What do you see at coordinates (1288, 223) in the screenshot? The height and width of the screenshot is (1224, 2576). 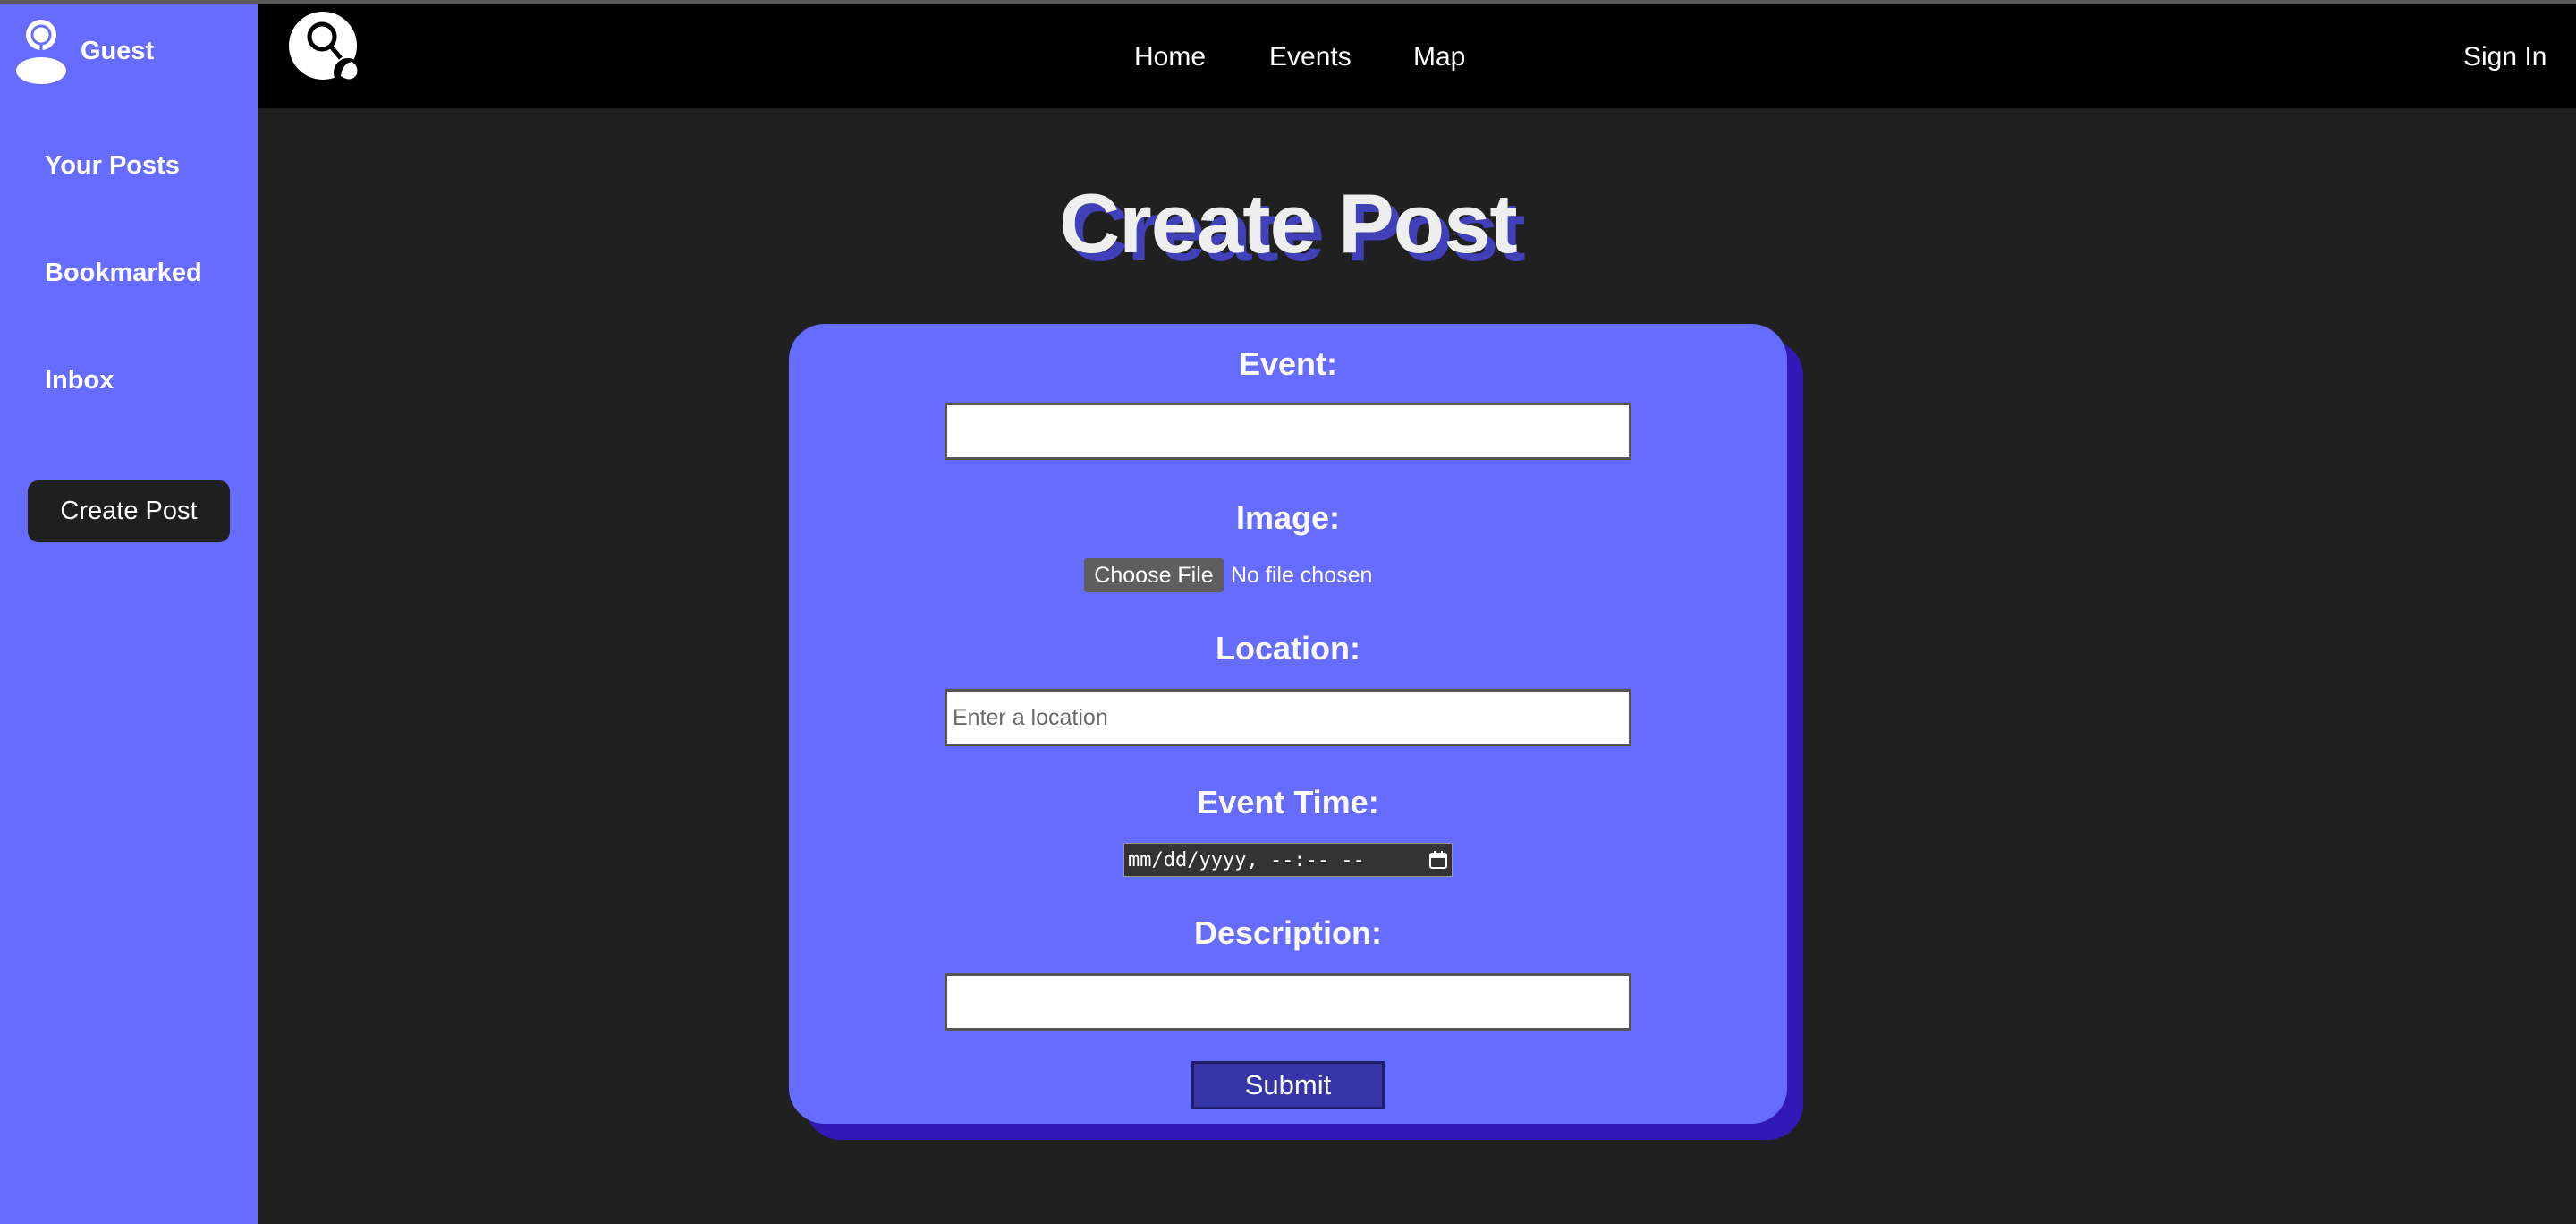 I see `page-title: Create Post` at bounding box center [1288, 223].